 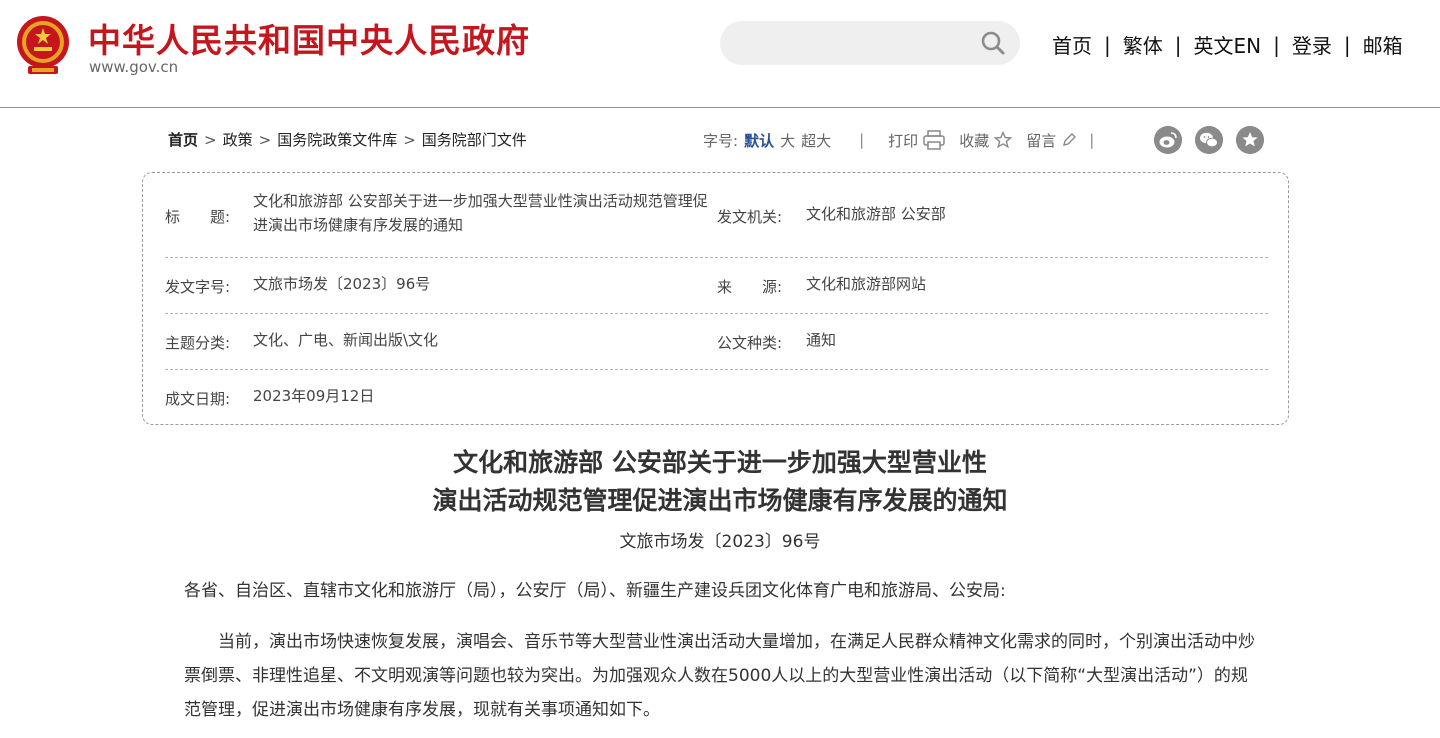 I want to click on nav-traditional-link: 繁体, so click(x=1143, y=44).